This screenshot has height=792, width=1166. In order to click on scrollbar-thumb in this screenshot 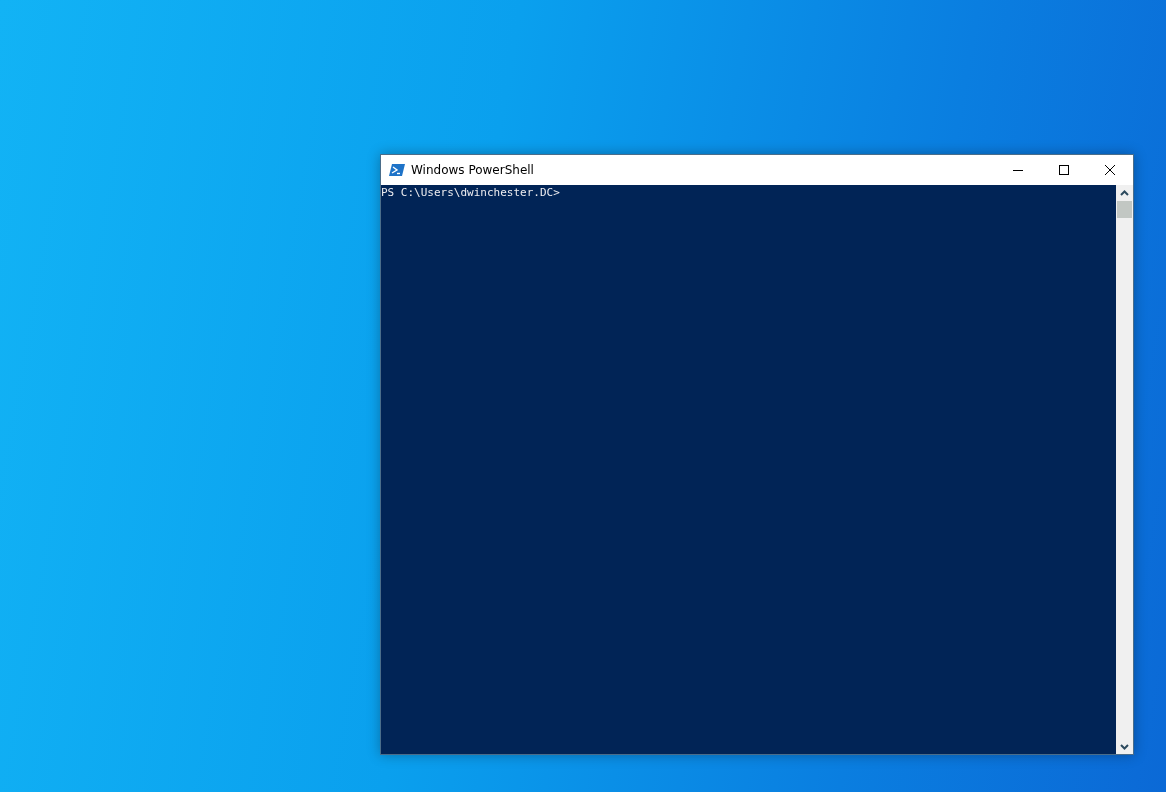, I will do `click(1124, 209)`.